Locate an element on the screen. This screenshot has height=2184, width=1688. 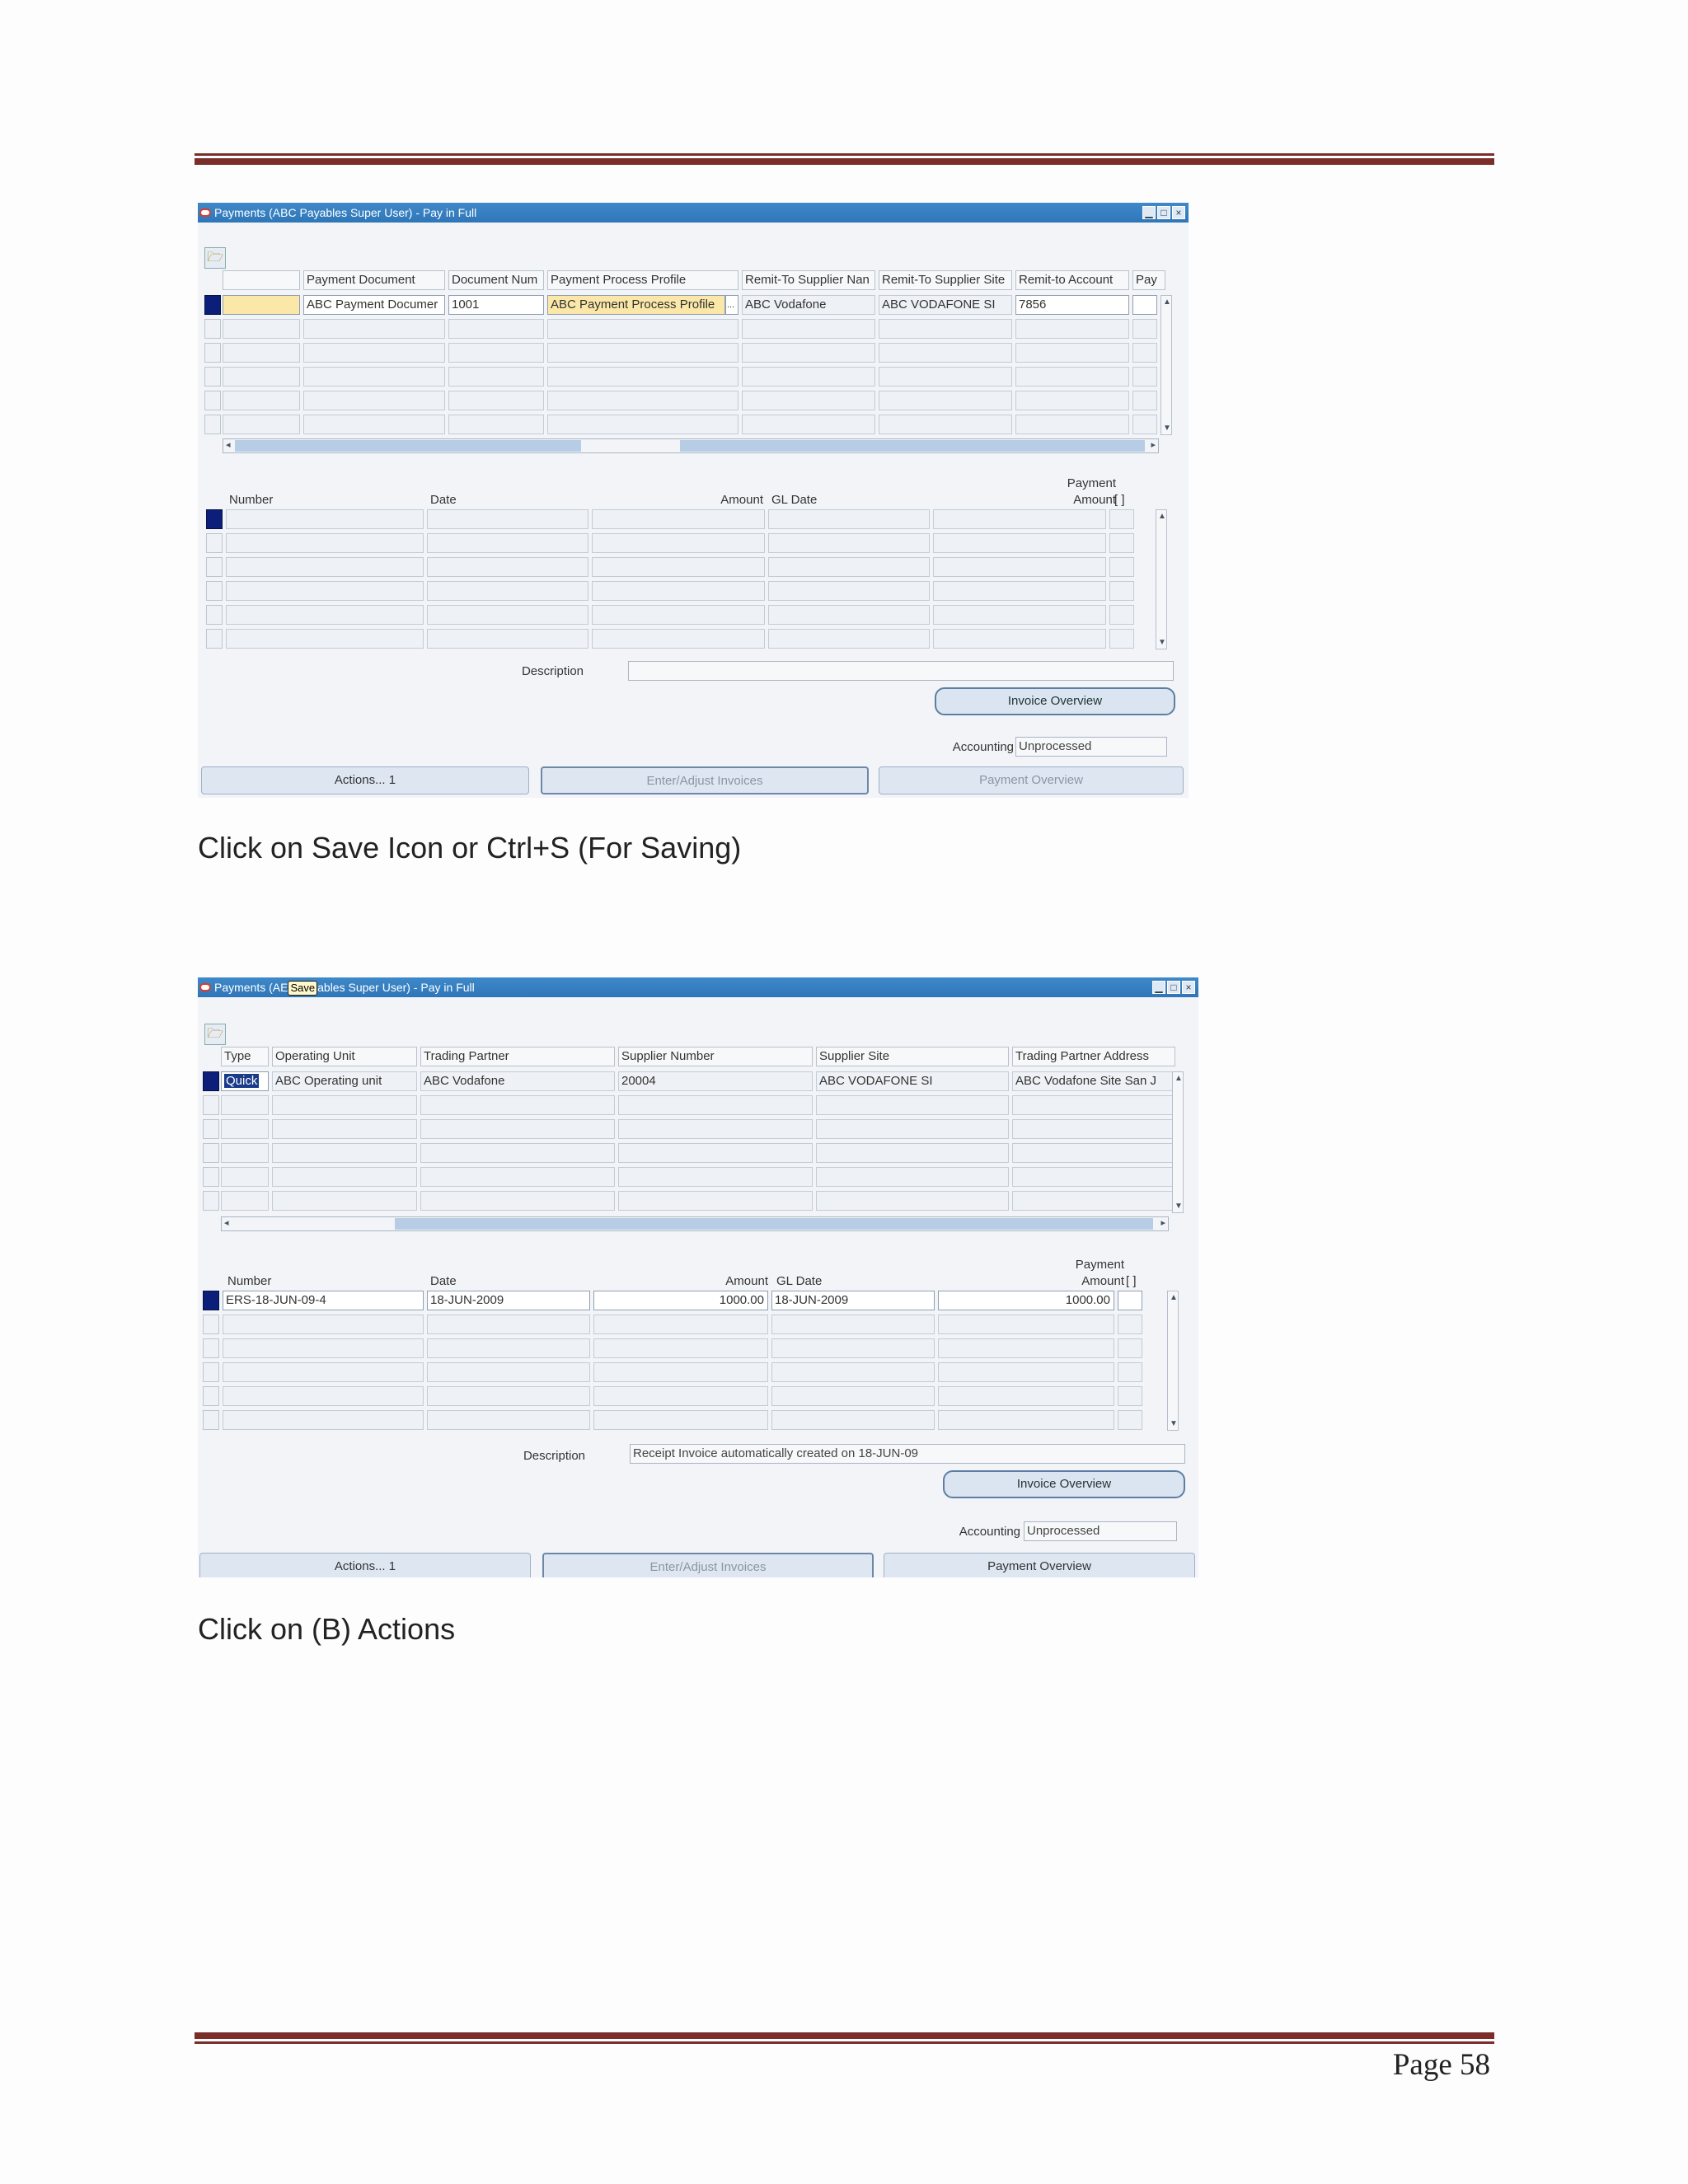
invoice-gl-date-cell: 18-JUN-2009 is located at coordinates (853, 1300).